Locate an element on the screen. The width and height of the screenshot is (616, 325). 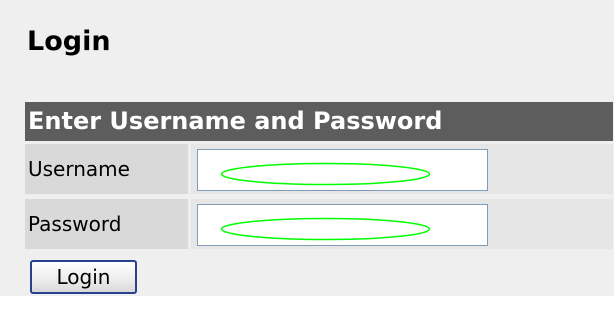
password-label: Password is located at coordinates (106, 224).